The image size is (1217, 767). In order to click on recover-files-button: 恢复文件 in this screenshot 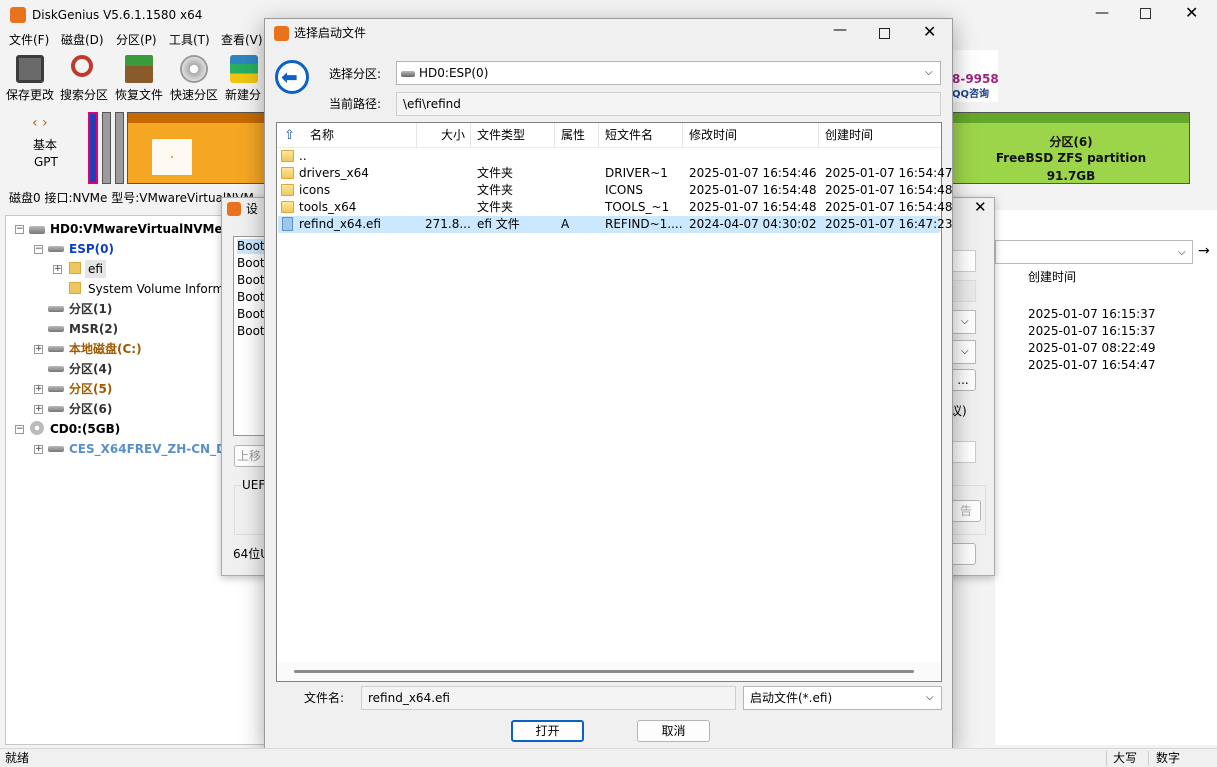, I will do `click(139, 77)`.